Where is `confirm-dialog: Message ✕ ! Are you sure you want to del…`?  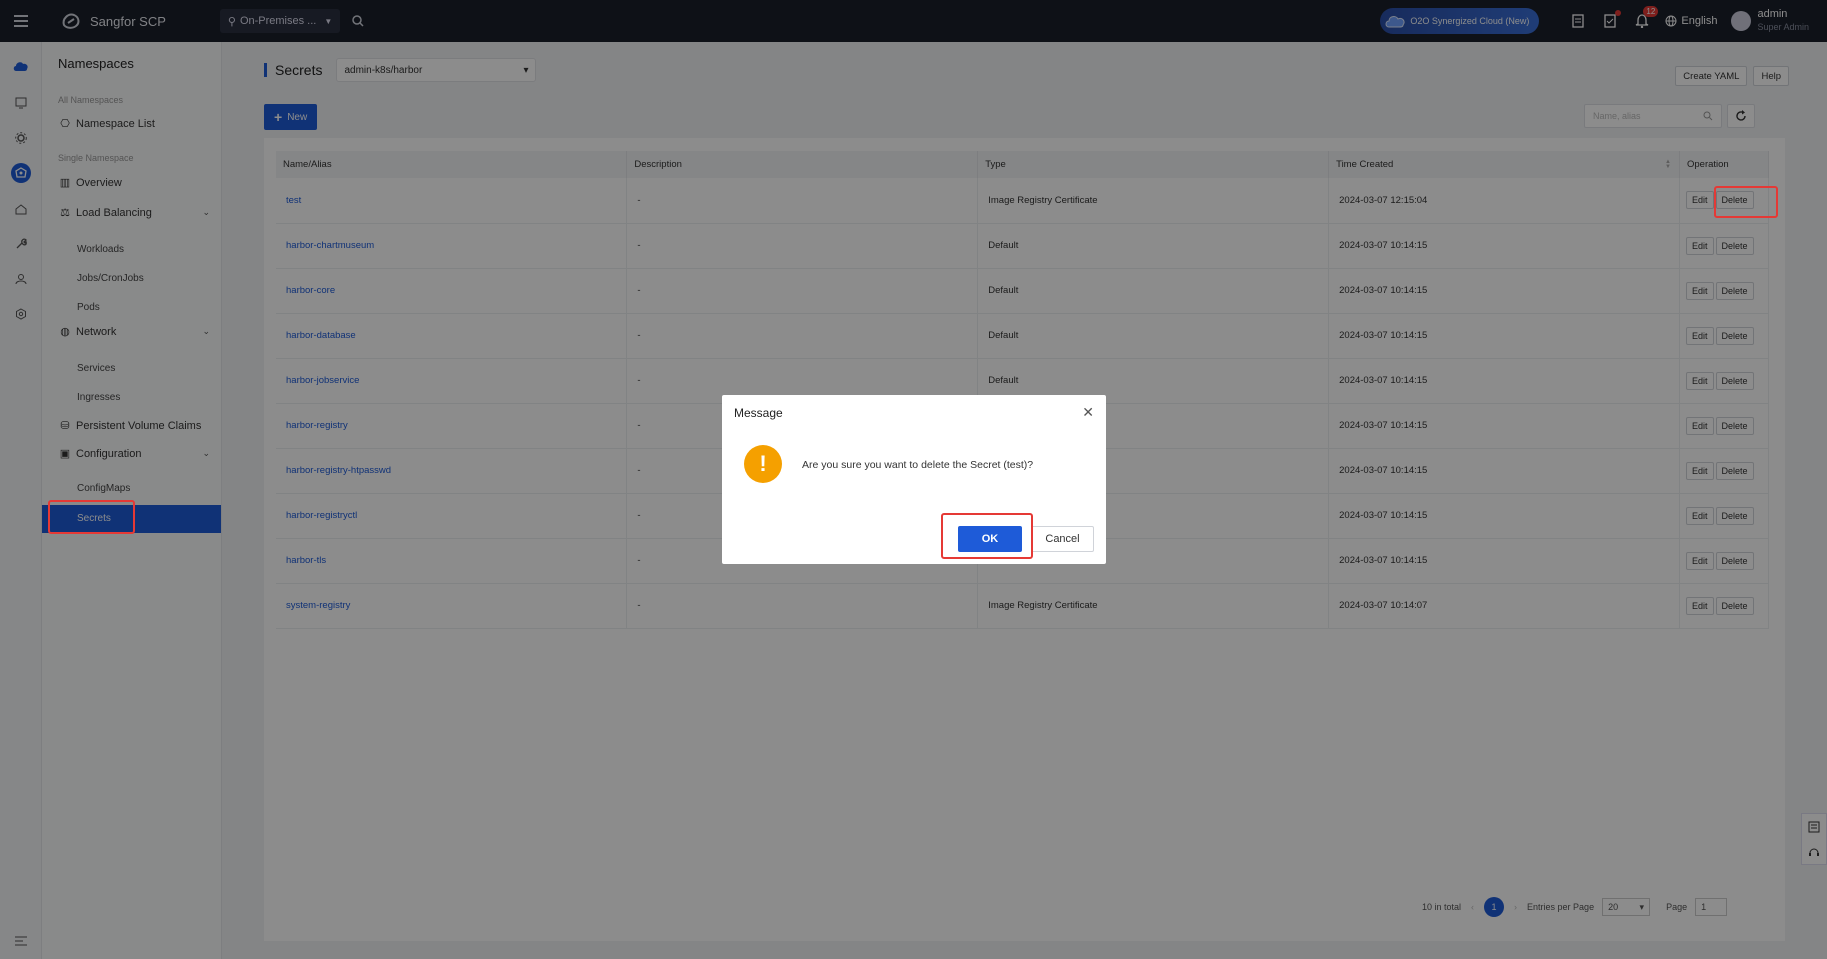
confirm-dialog: Message ✕ ! Are you sure you want to del… is located at coordinates (914, 479).